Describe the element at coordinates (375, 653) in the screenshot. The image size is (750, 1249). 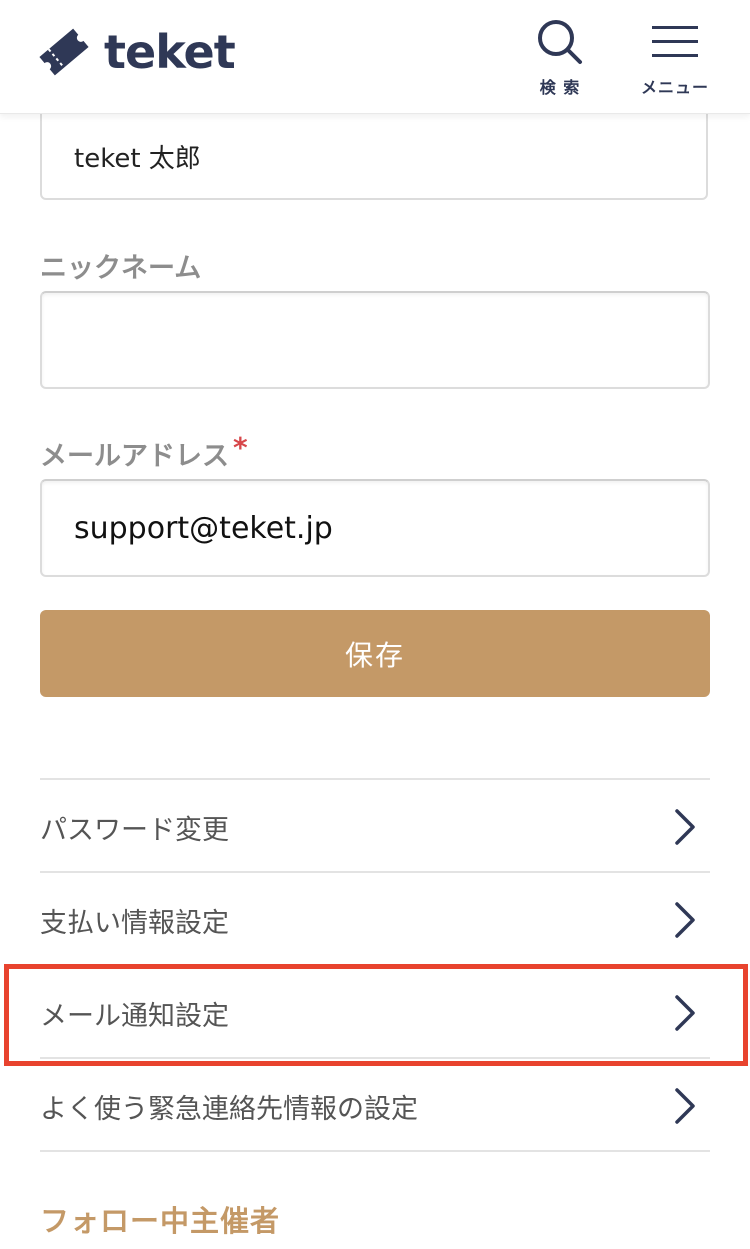
I see `save-button: 保存` at that location.